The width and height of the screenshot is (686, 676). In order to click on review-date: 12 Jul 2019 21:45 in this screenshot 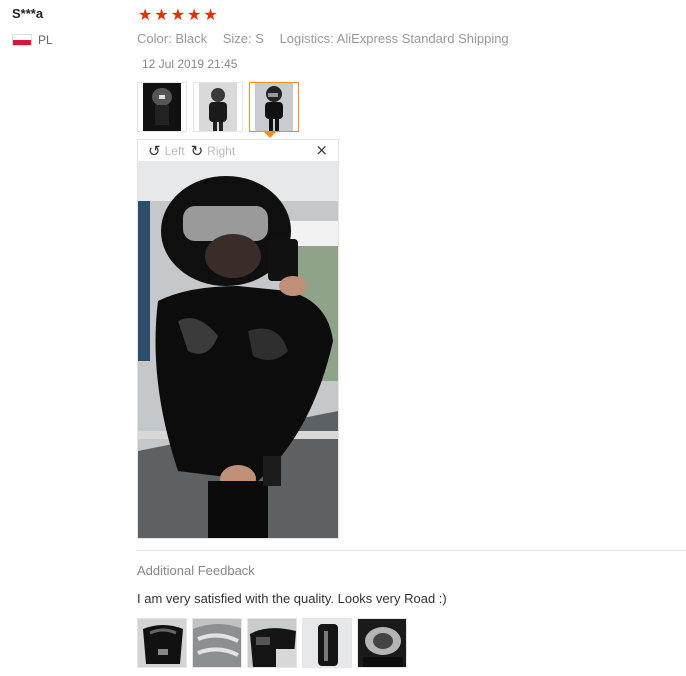, I will do `click(190, 64)`.